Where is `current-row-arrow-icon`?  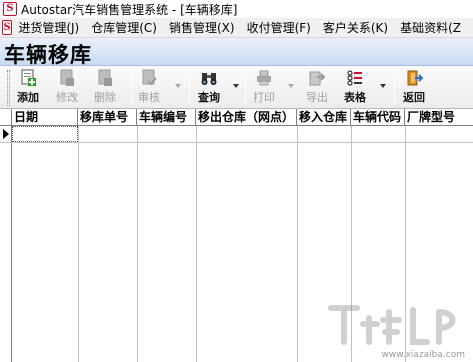 current-row-arrow-icon is located at coordinates (6, 134).